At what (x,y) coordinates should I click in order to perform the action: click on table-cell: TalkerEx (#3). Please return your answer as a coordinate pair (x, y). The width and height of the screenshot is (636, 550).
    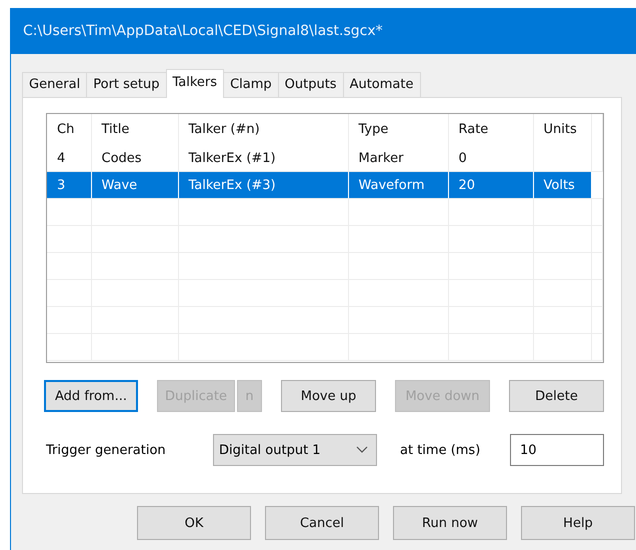
    Looking at the image, I should click on (232, 185).